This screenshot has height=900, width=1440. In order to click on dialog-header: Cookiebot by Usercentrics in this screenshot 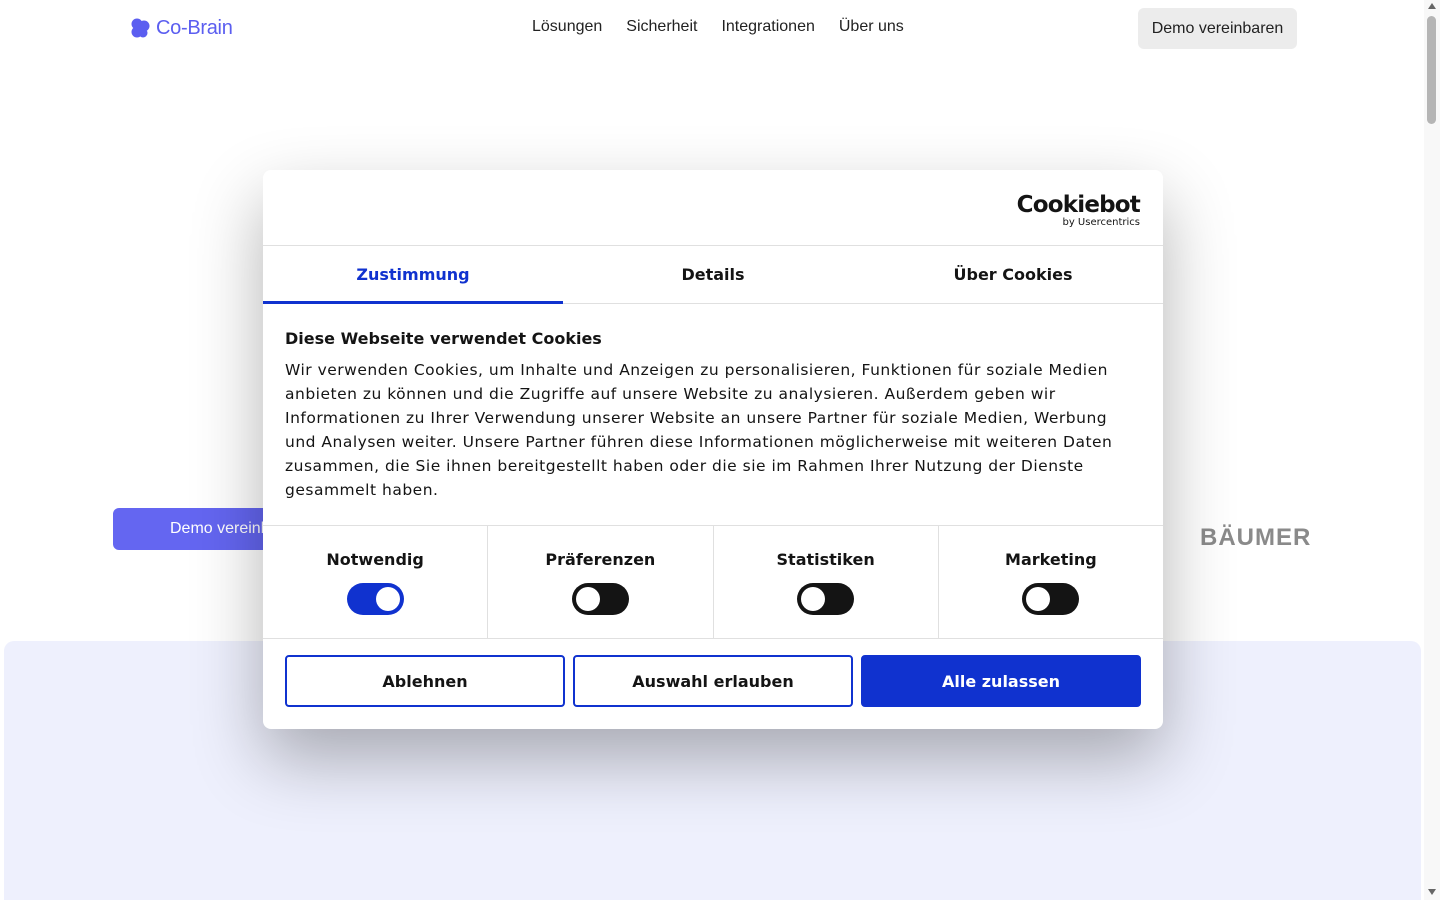, I will do `click(713, 208)`.